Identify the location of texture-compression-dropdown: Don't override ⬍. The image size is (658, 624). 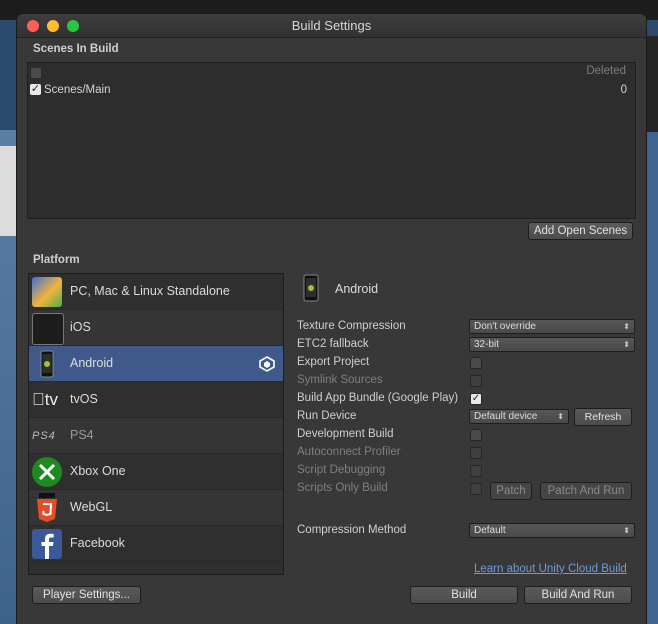
(552, 326).